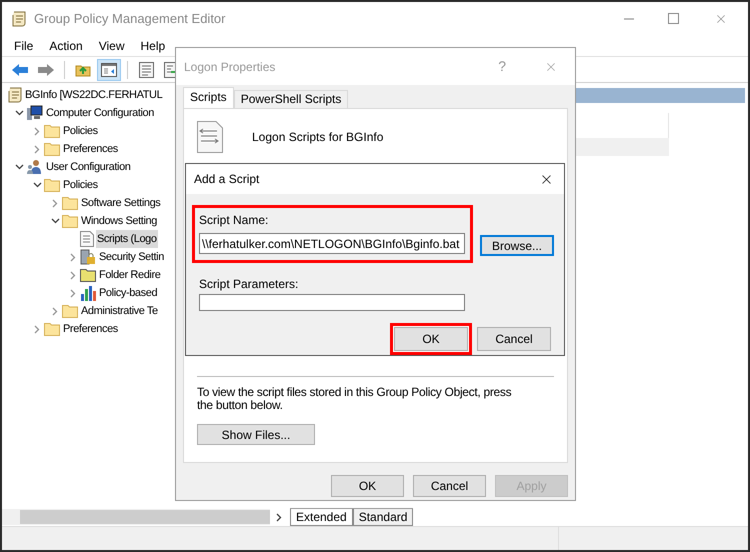  What do you see at coordinates (127, 239) in the screenshot?
I see `tree-item: Scripts (Logo` at bounding box center [127, 239].